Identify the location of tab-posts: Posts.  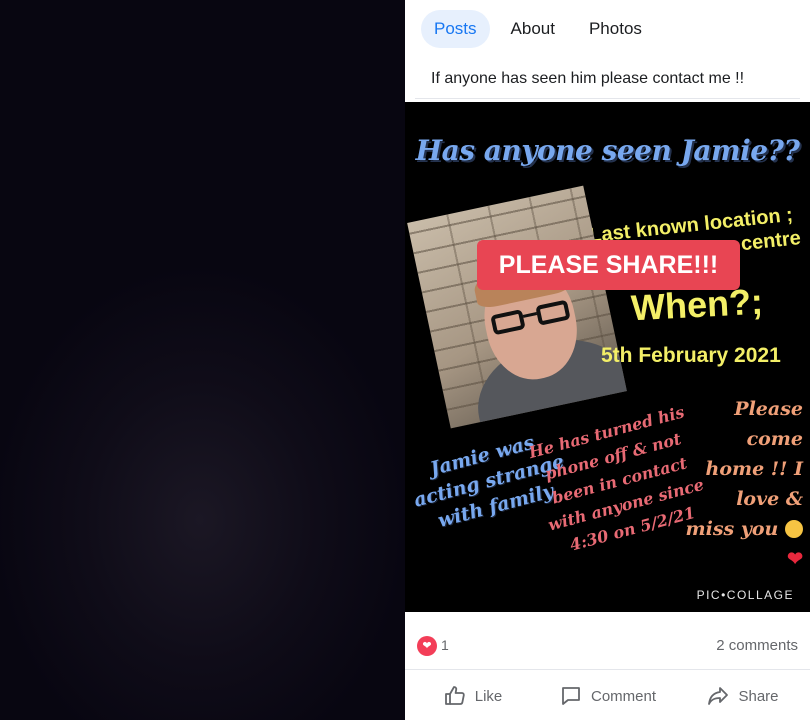
(455, 29).